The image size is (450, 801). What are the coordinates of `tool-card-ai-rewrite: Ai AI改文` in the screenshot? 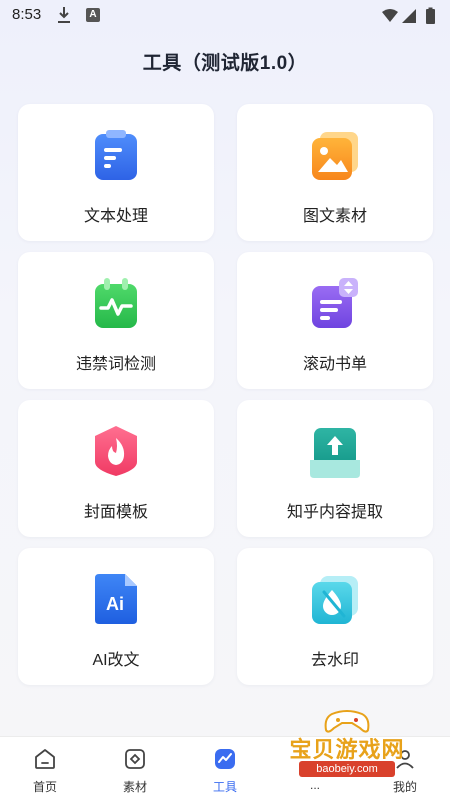 It's located at (116, 616).